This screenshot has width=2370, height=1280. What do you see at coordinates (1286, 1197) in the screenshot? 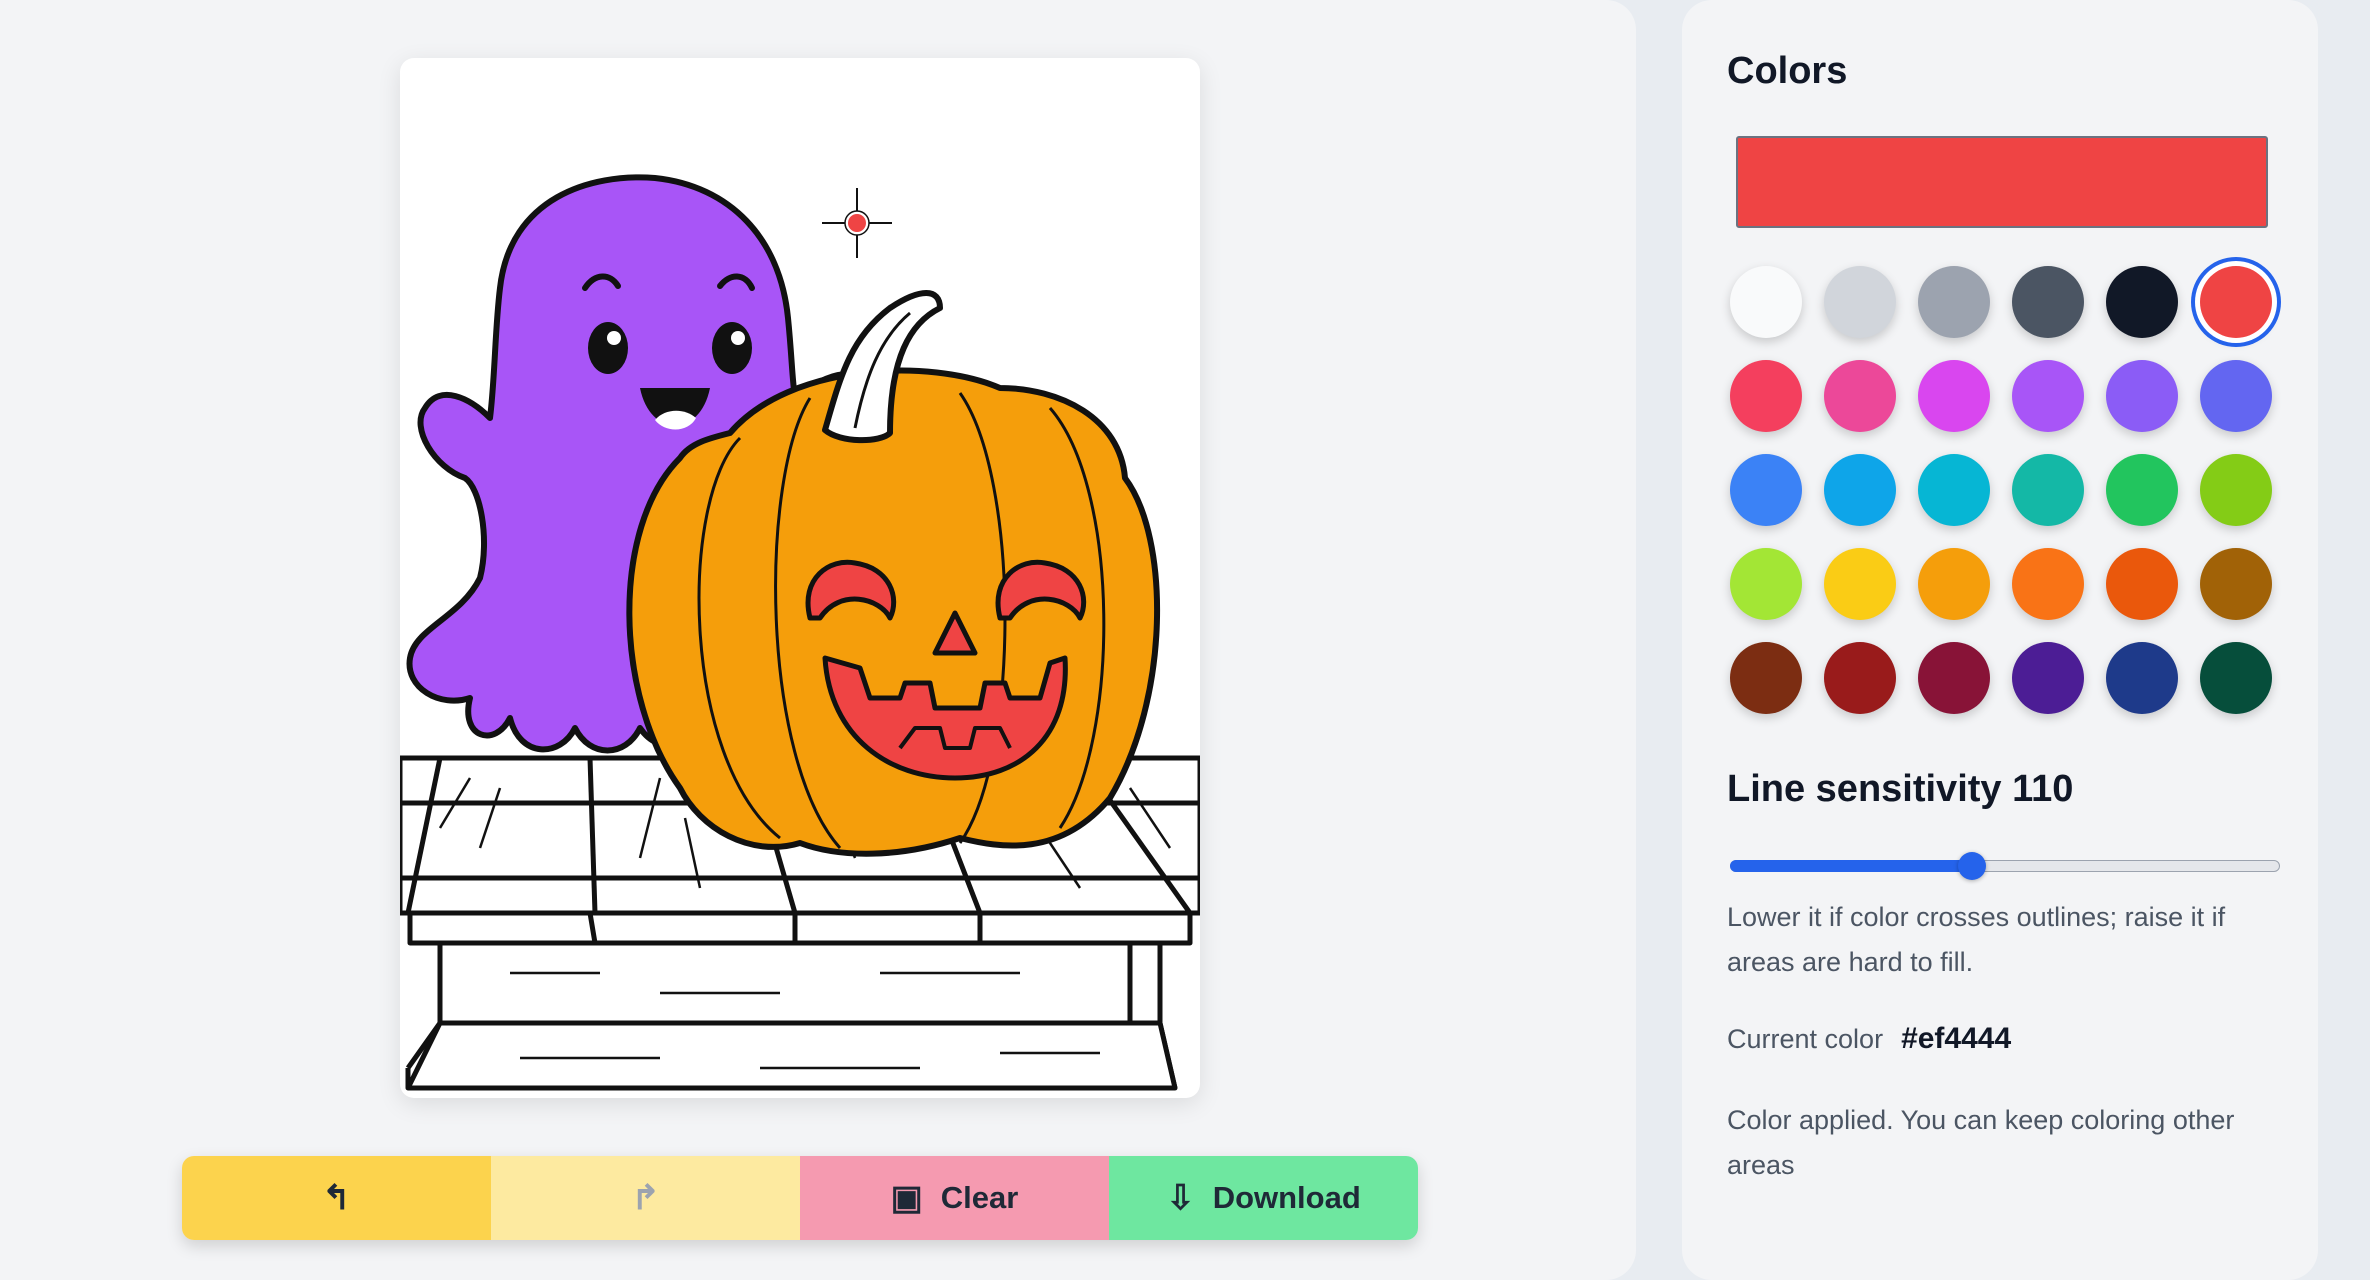
I see `download-label: Download` at bounding box center [1286, 1197].